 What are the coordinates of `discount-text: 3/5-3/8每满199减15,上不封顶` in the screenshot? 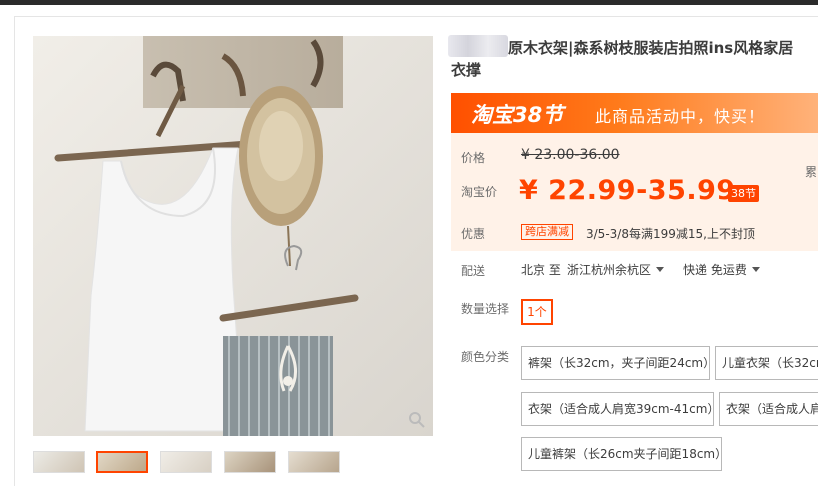 It's located at (670, 234).